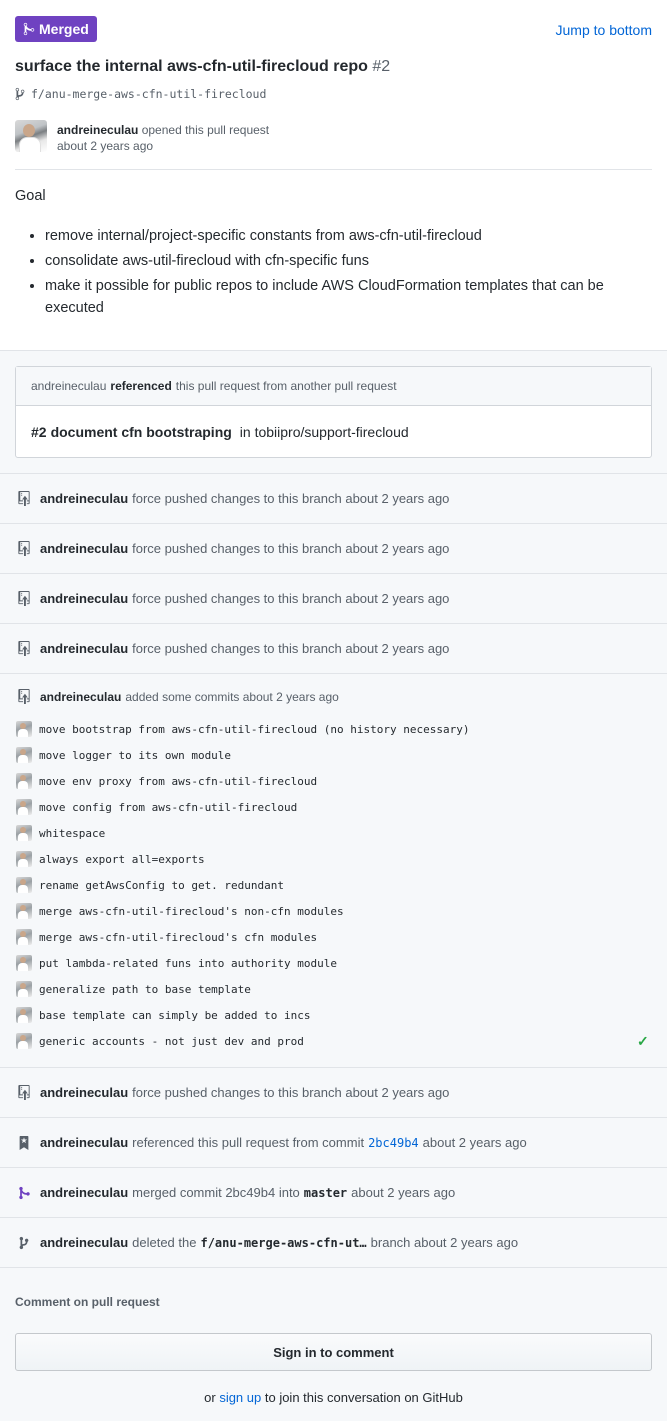 The width and height of the screenshot is (667, 1421). I want to click on author-name: andreineculau, so click(97, 130).